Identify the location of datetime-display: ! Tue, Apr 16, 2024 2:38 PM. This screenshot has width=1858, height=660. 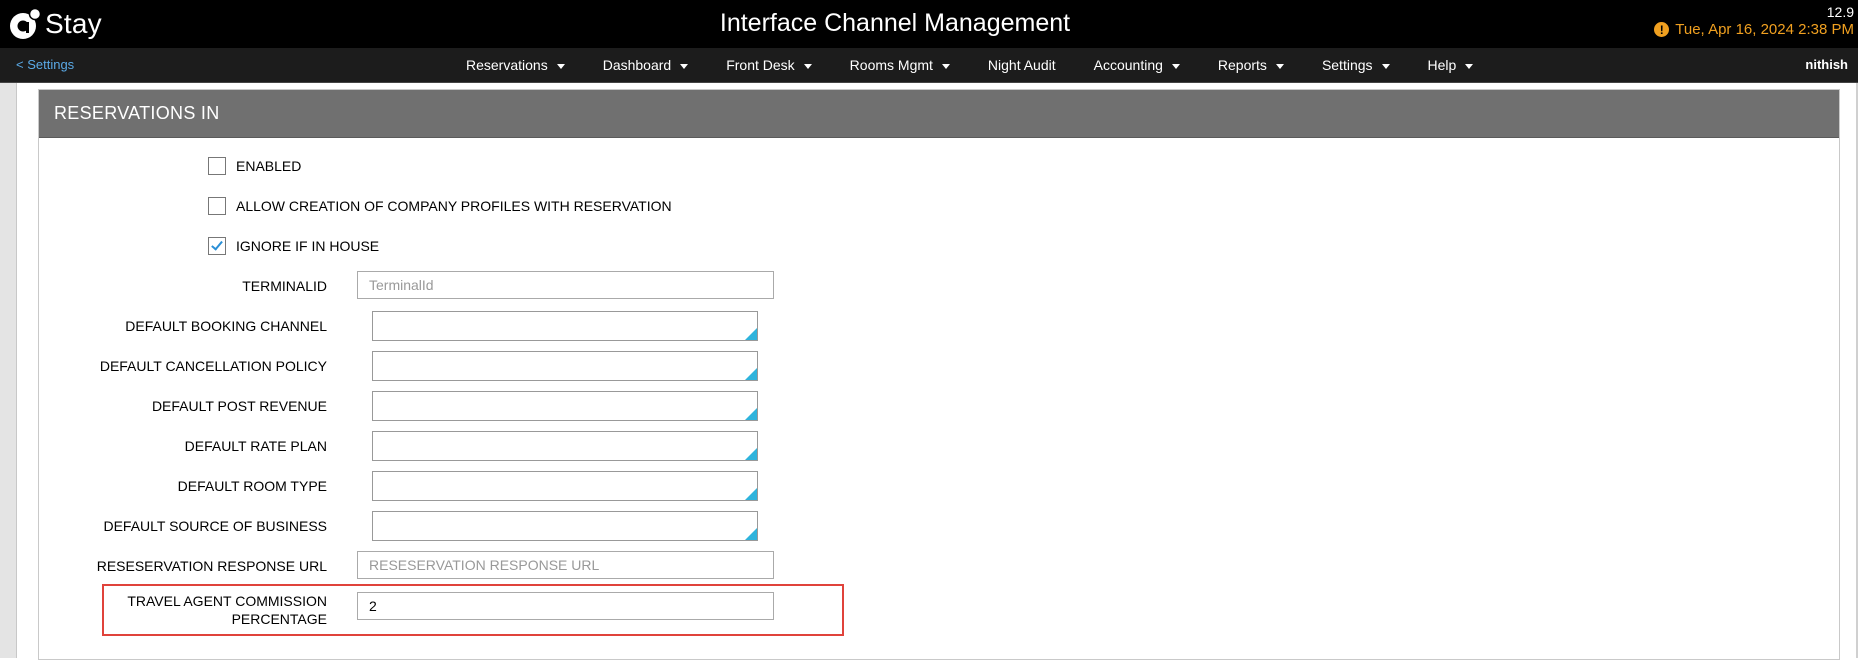
(1754, 29).